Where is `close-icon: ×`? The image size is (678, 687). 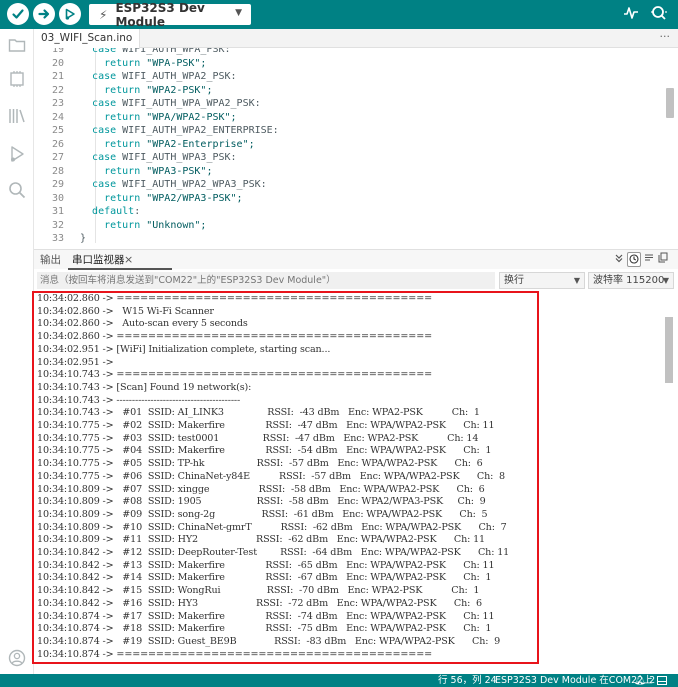
close-icon: × is located at coordinates (128, 260).